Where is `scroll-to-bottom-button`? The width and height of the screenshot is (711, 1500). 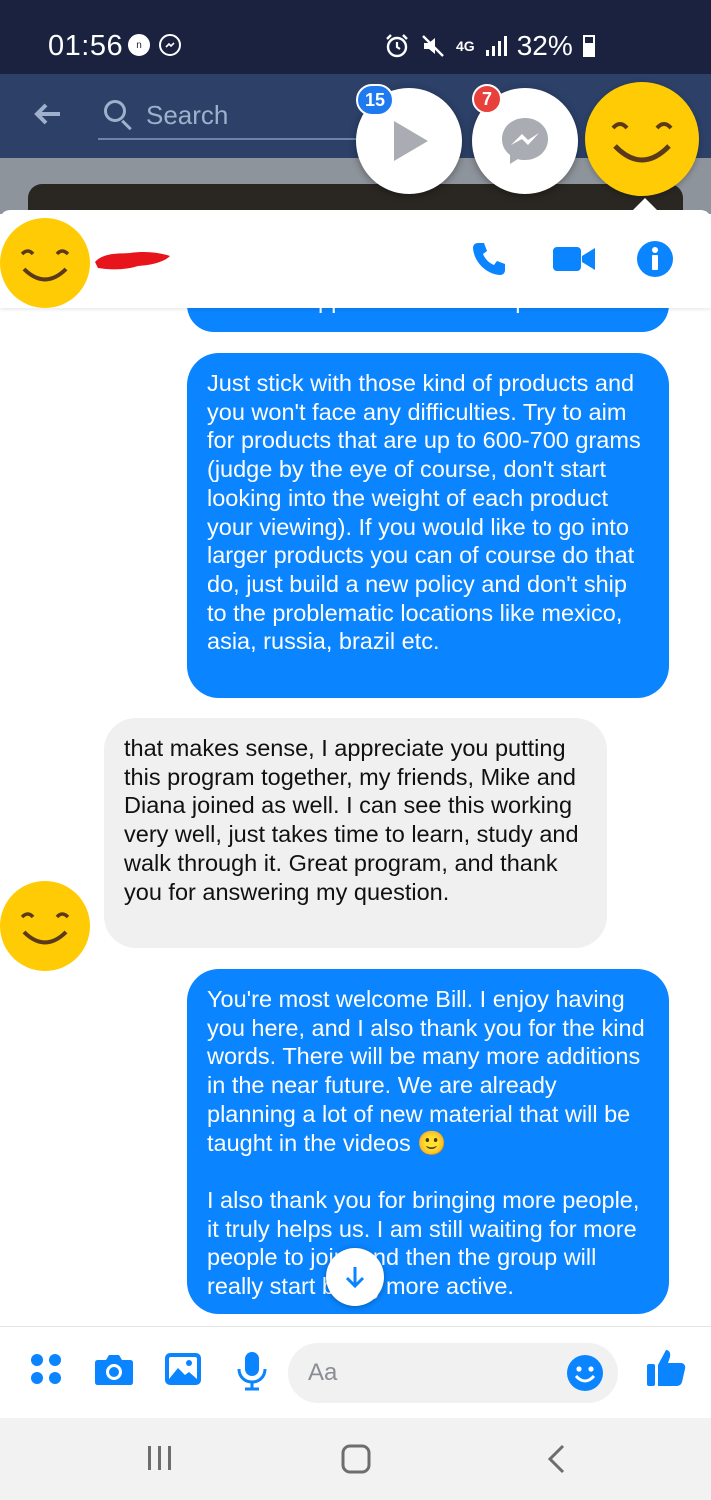
scroll-to-bottom-button is located at coordinates (355, 1277).